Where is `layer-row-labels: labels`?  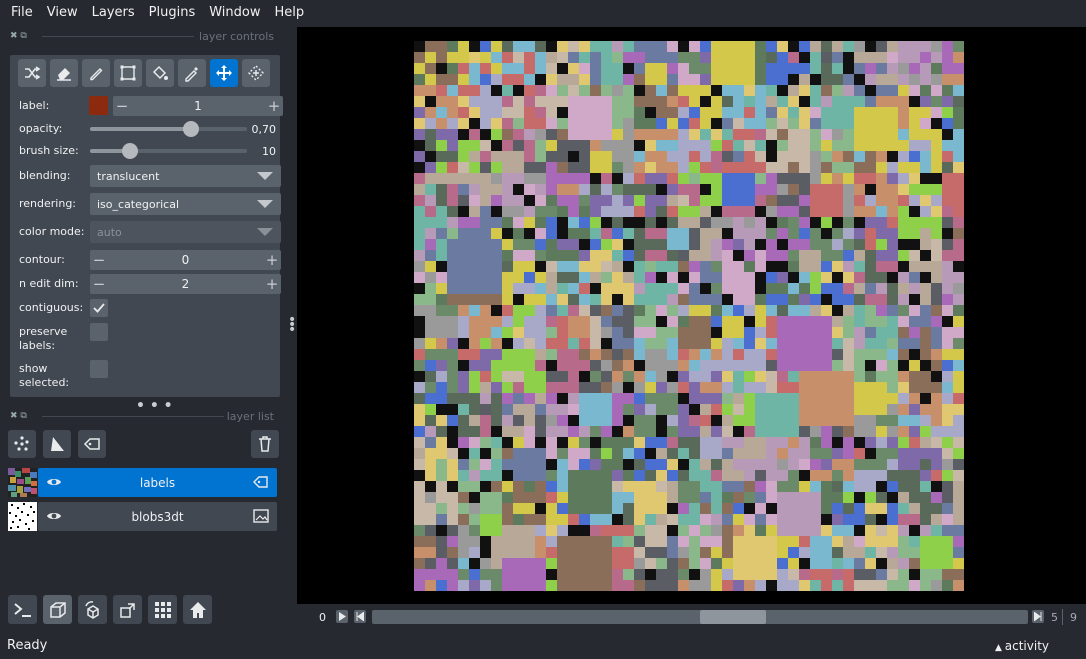 layer-row-labels: labels is located at coordinates (142, 482).